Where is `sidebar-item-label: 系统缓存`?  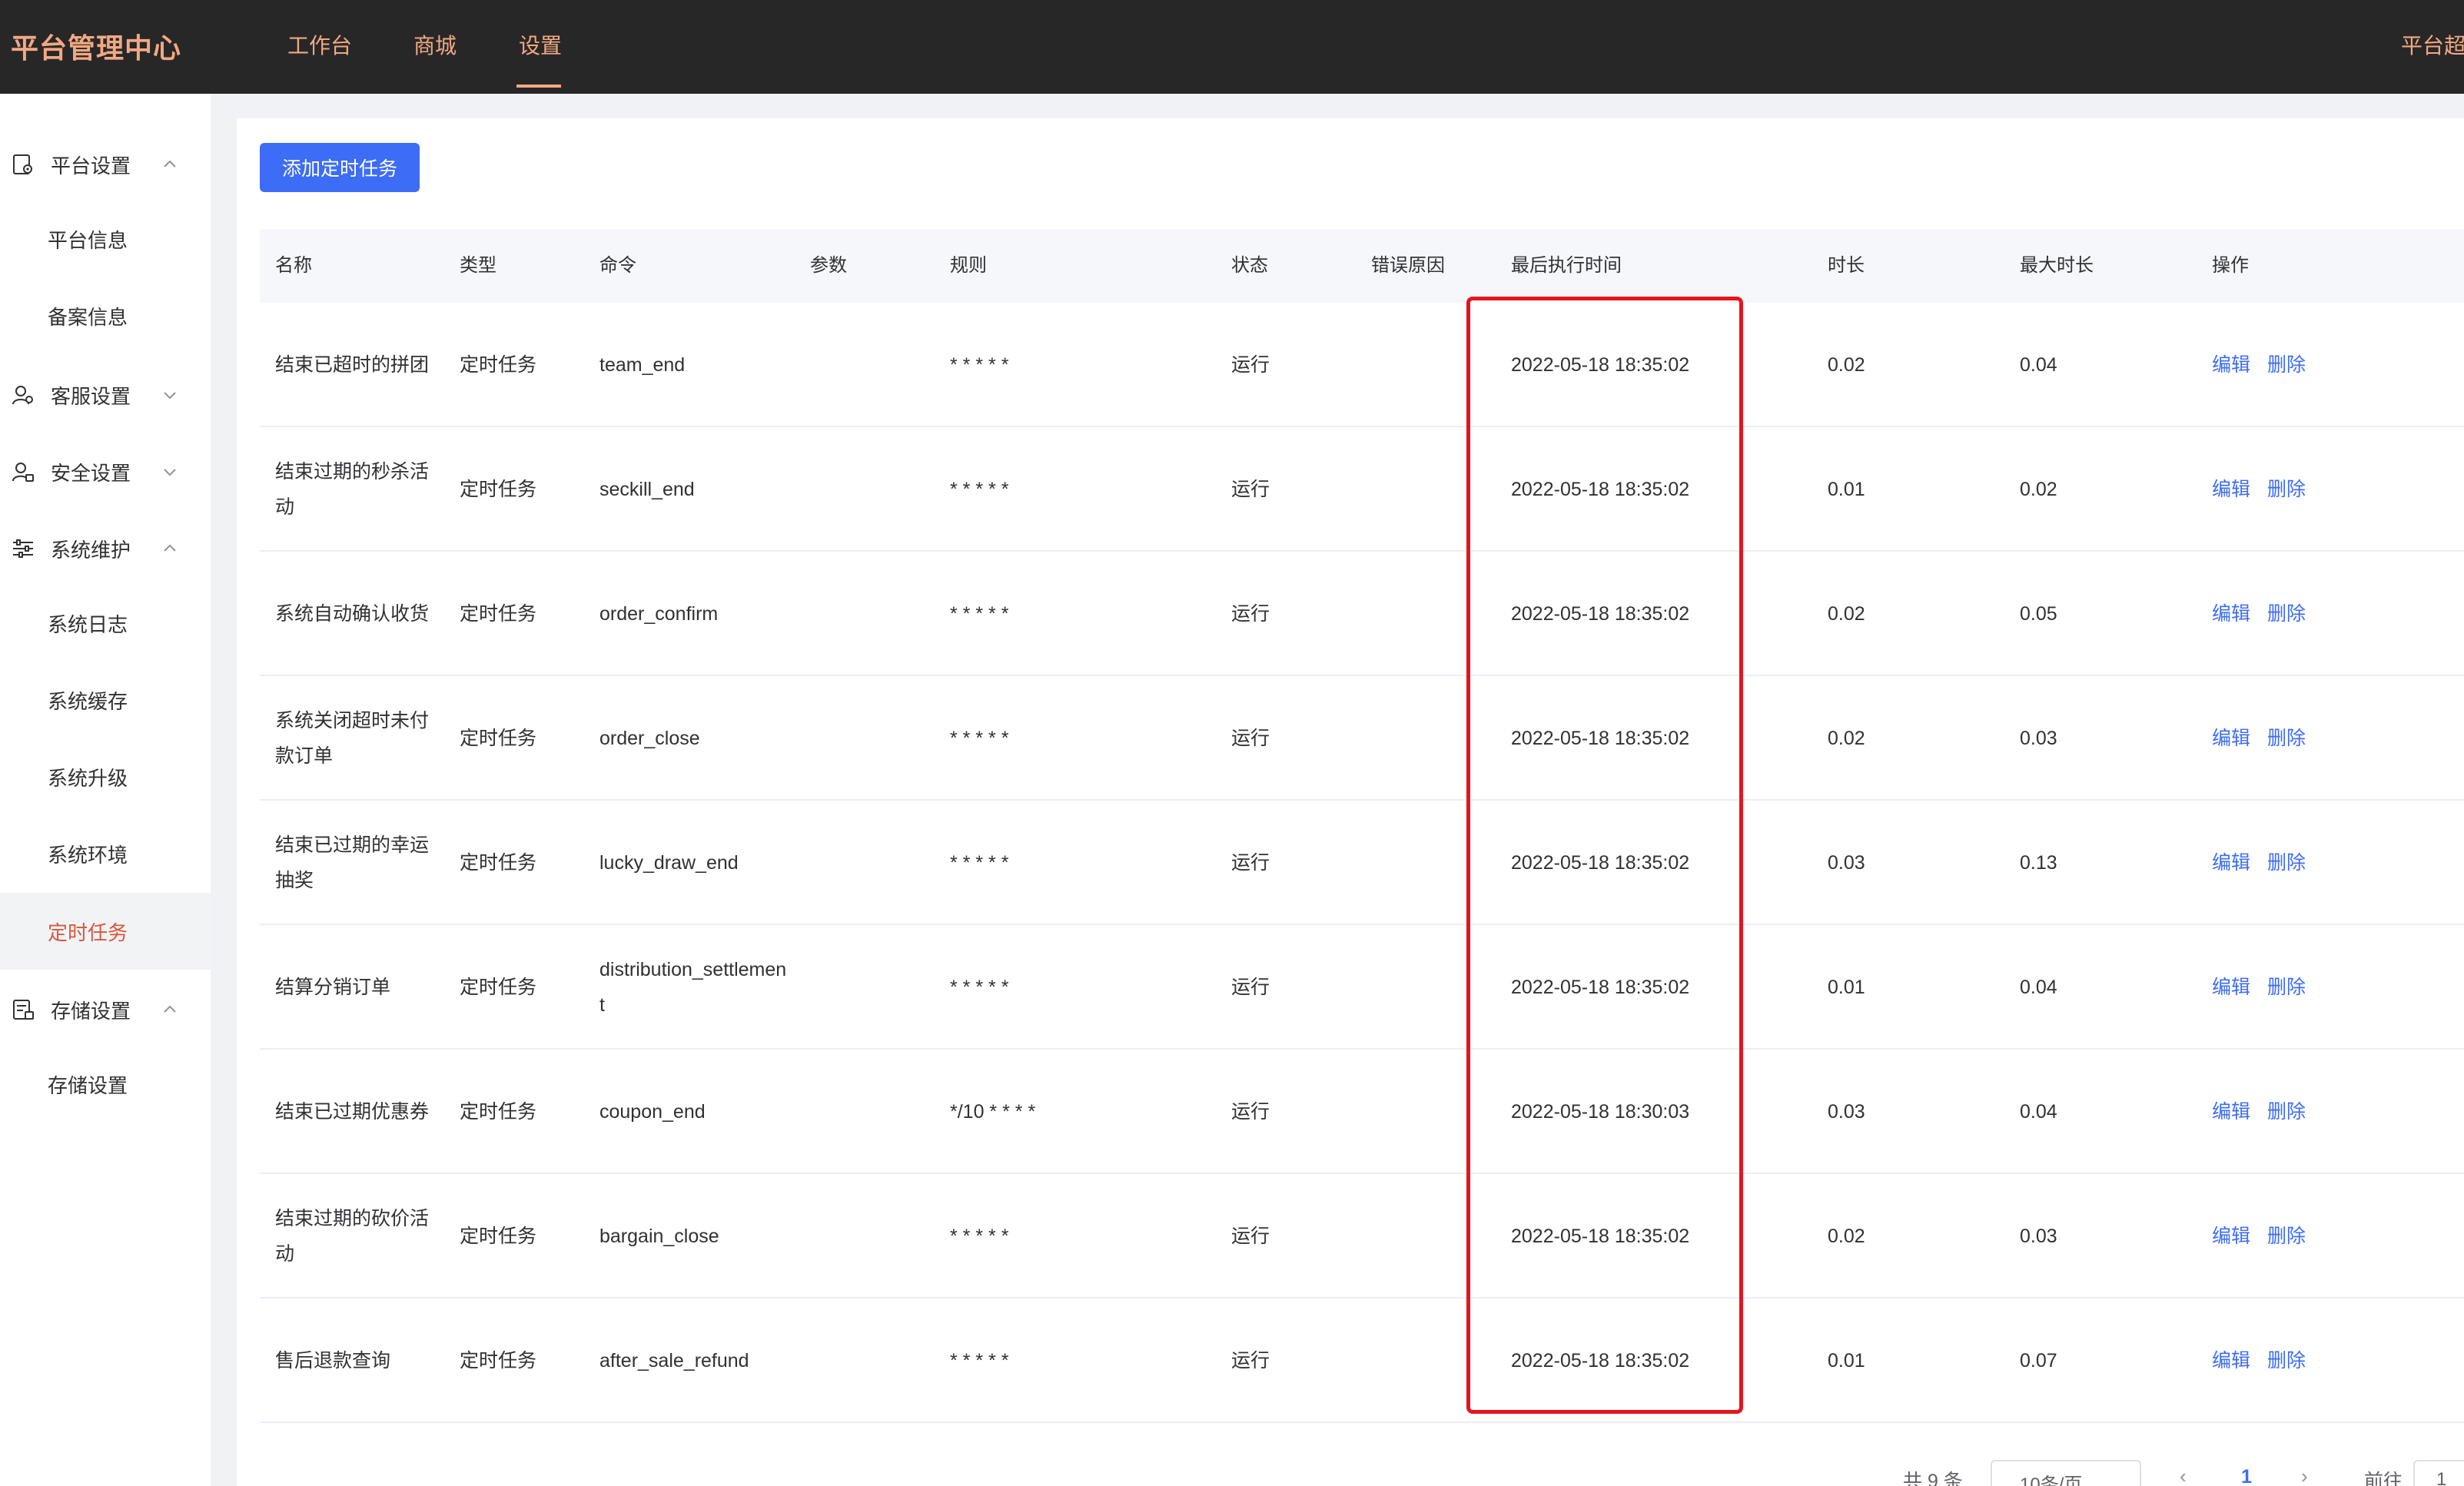 sidebar-item-label: 系统缓存 is located at coordinates (88, 701).